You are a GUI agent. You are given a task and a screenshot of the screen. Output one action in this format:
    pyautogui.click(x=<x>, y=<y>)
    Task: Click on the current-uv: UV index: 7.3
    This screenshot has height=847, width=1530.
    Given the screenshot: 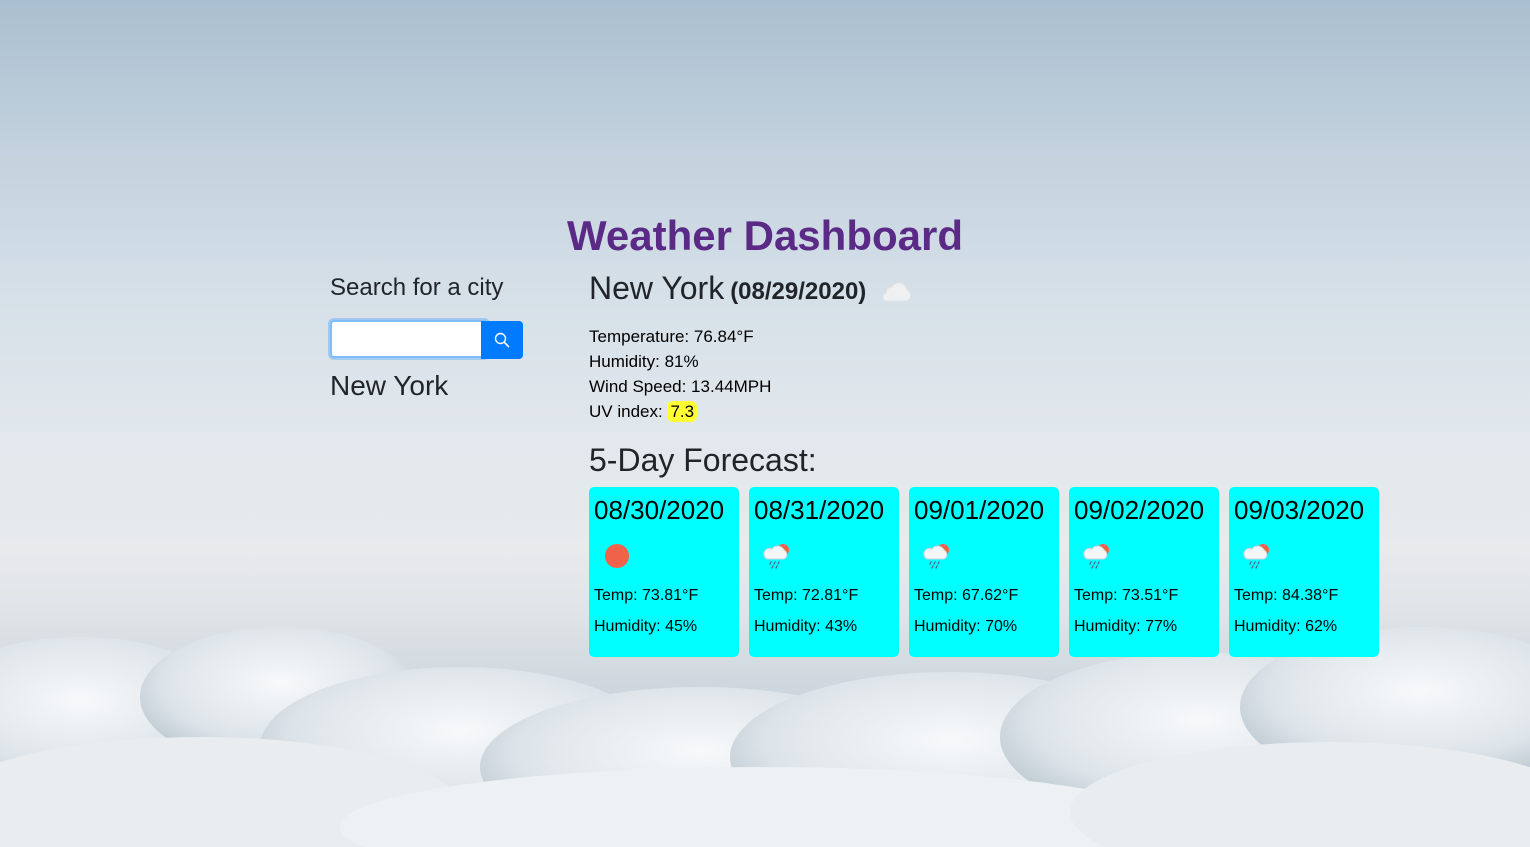 What is the action you would take?
    pyautogui.click(x=751, y=411)
    